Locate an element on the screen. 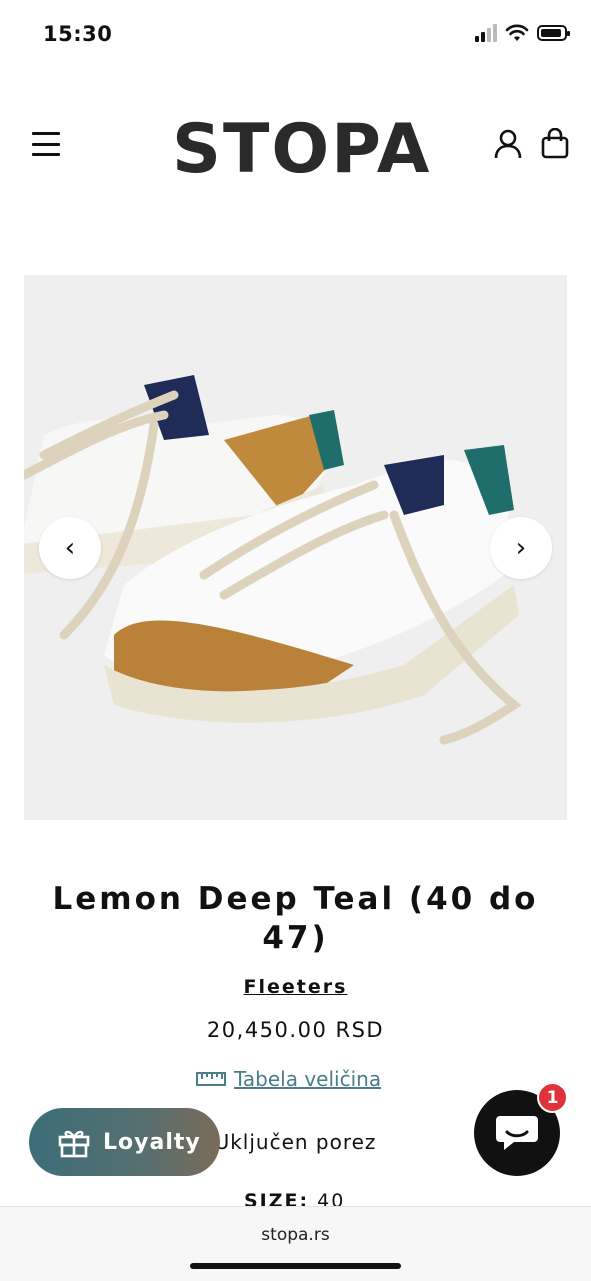 The image size is (591, 1281). loyalty-button: Loyalty is located at coordinates (124, 1142).